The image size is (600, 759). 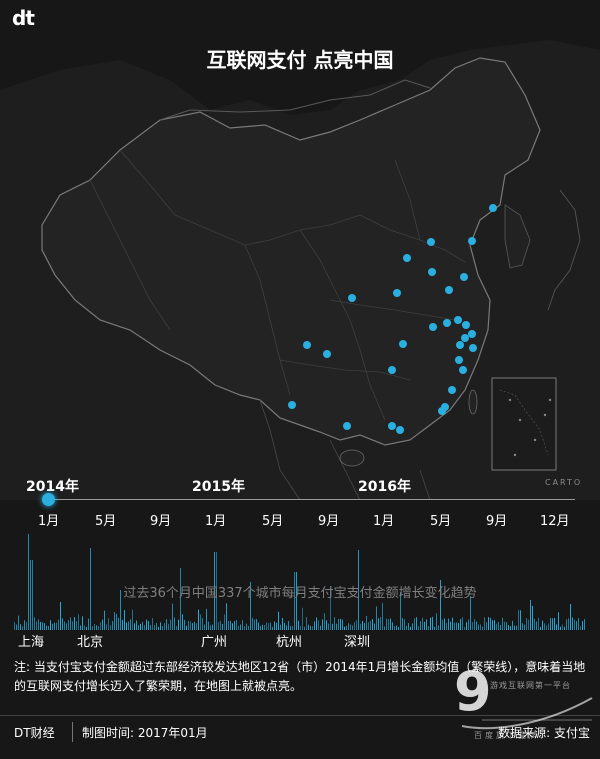 What do you see at coordinates (384, 521) in the screenshot?
I see `month-label: 1月` at bounding box center [384, 521].